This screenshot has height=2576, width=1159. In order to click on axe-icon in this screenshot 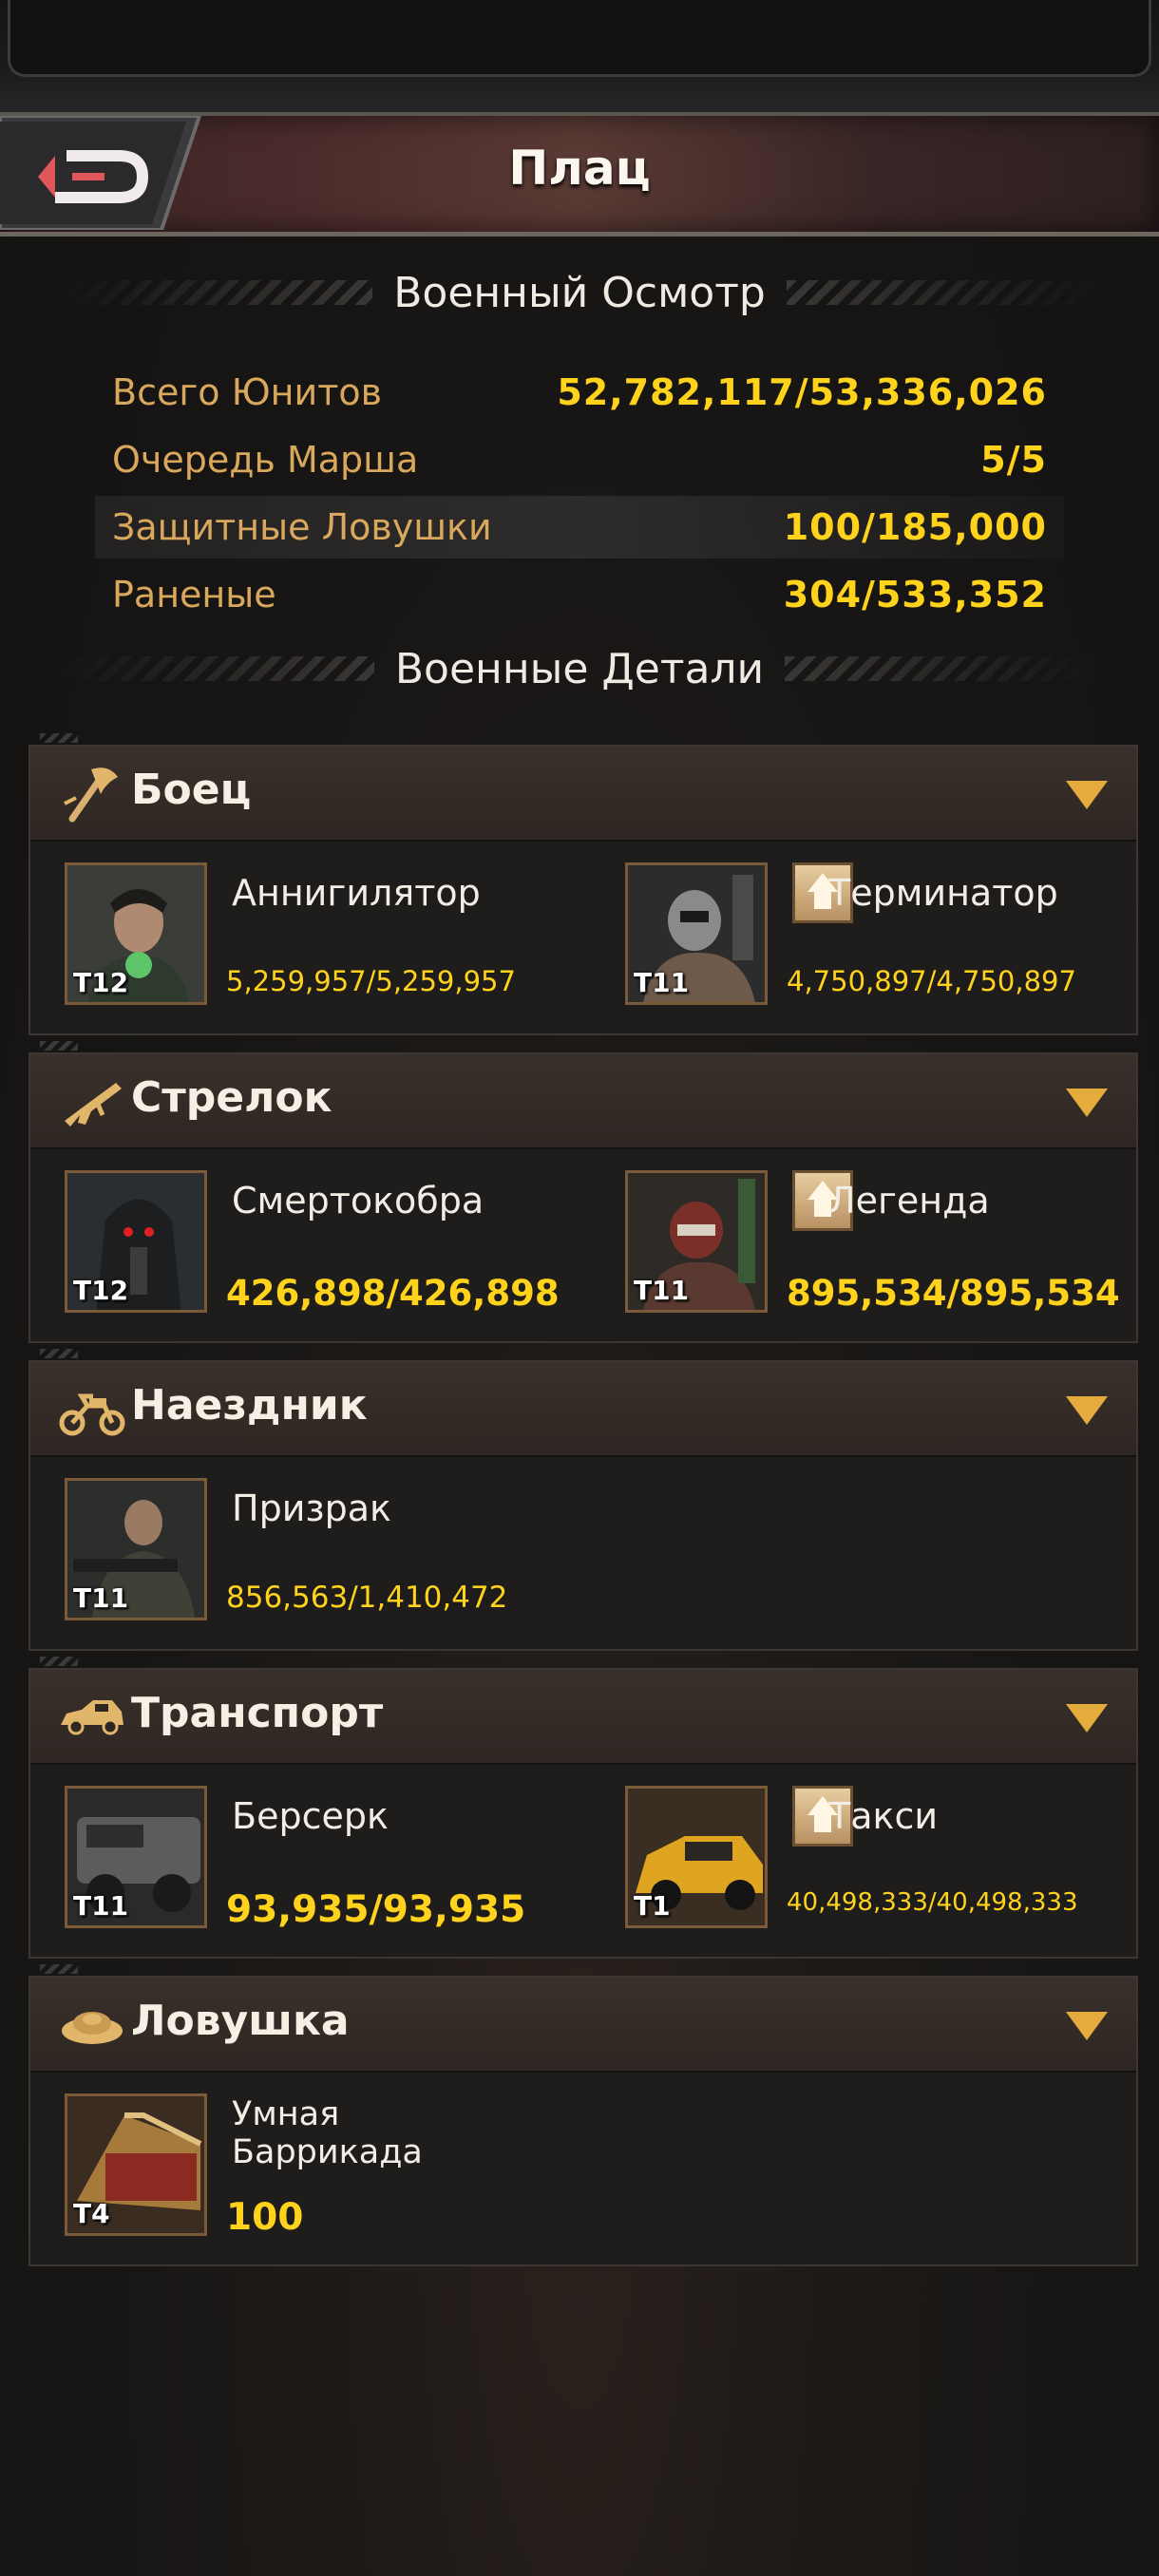, I will do `click(91, 795)`.